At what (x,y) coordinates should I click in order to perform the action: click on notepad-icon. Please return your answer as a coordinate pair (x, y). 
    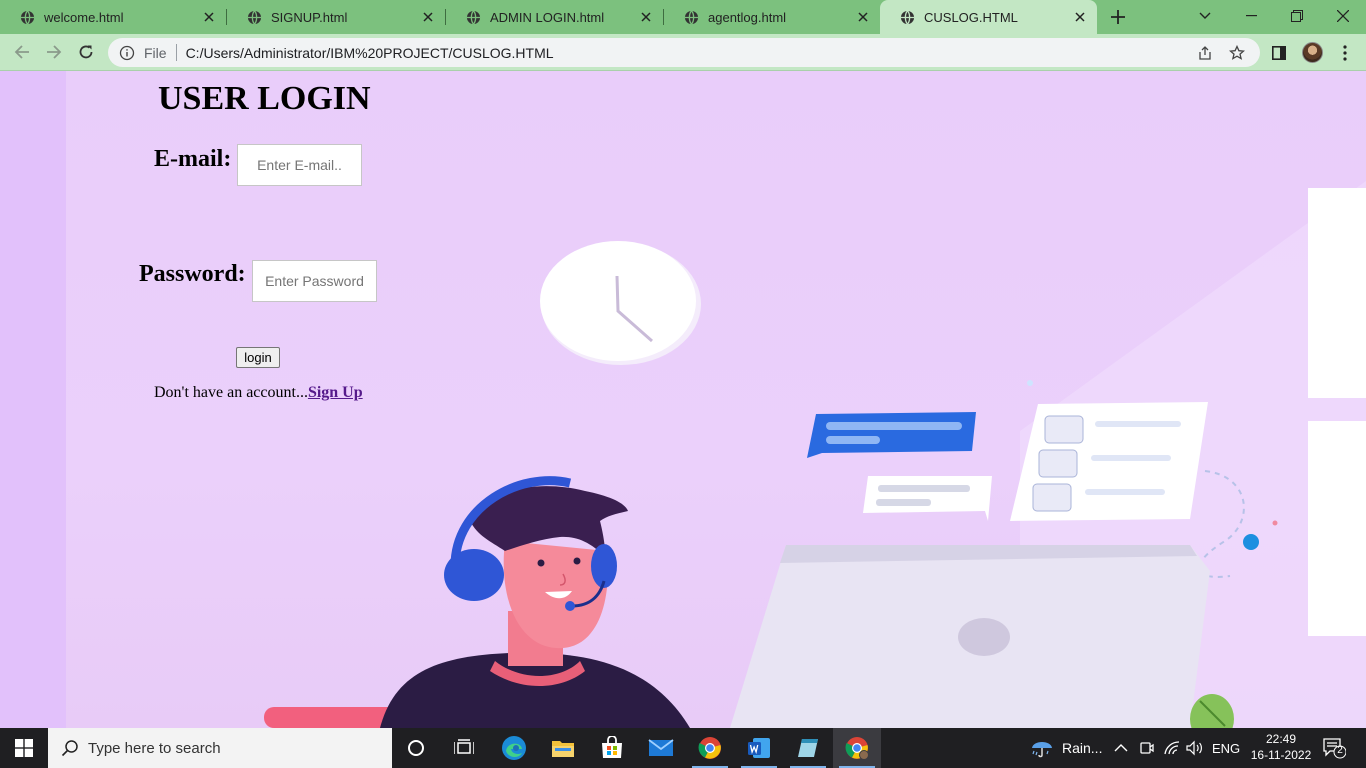
    Looking at the image, I should click on (808, 748).